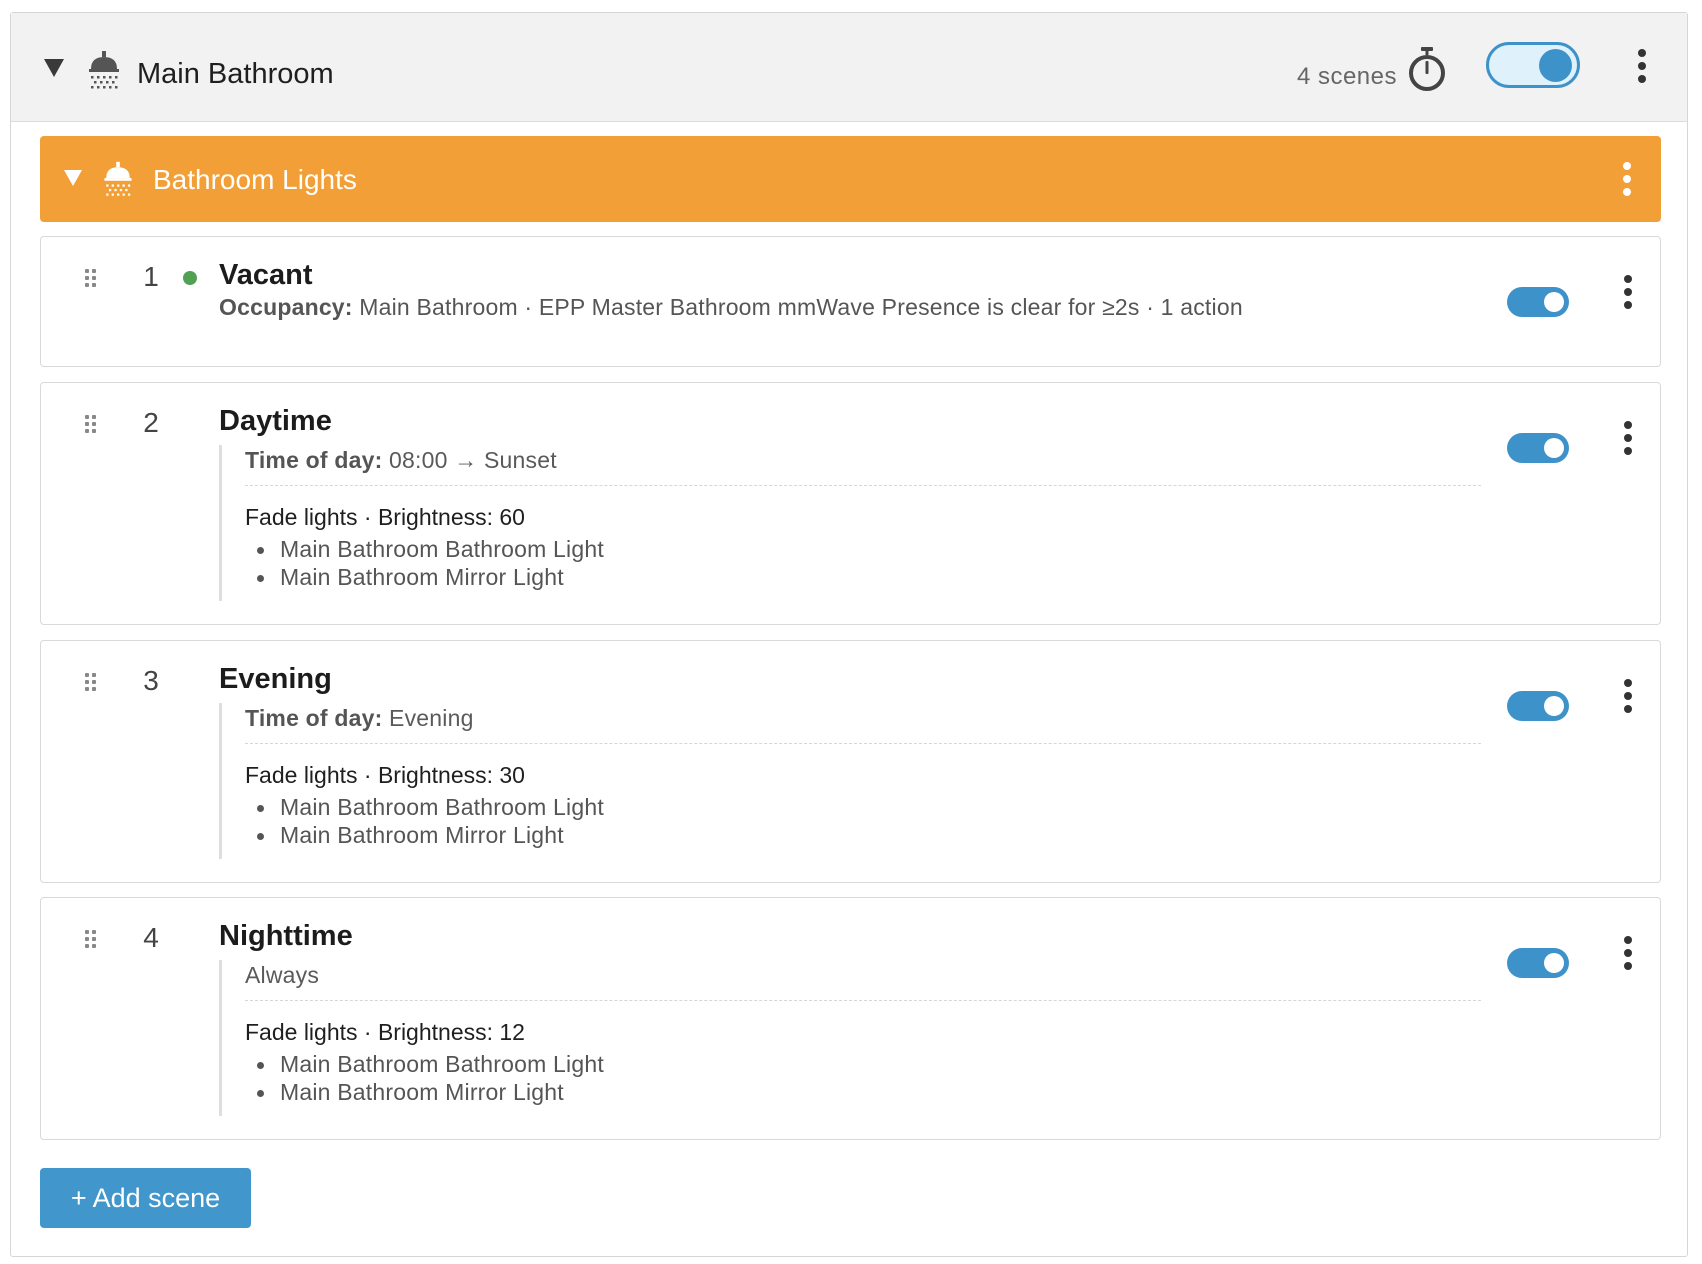 The width and height of the screenshot is (1702, 1264). What do you see at coordinates (1533, 65) in the screenshot?
I see `room-enable-toggle` at bounding box center [1533, 65].